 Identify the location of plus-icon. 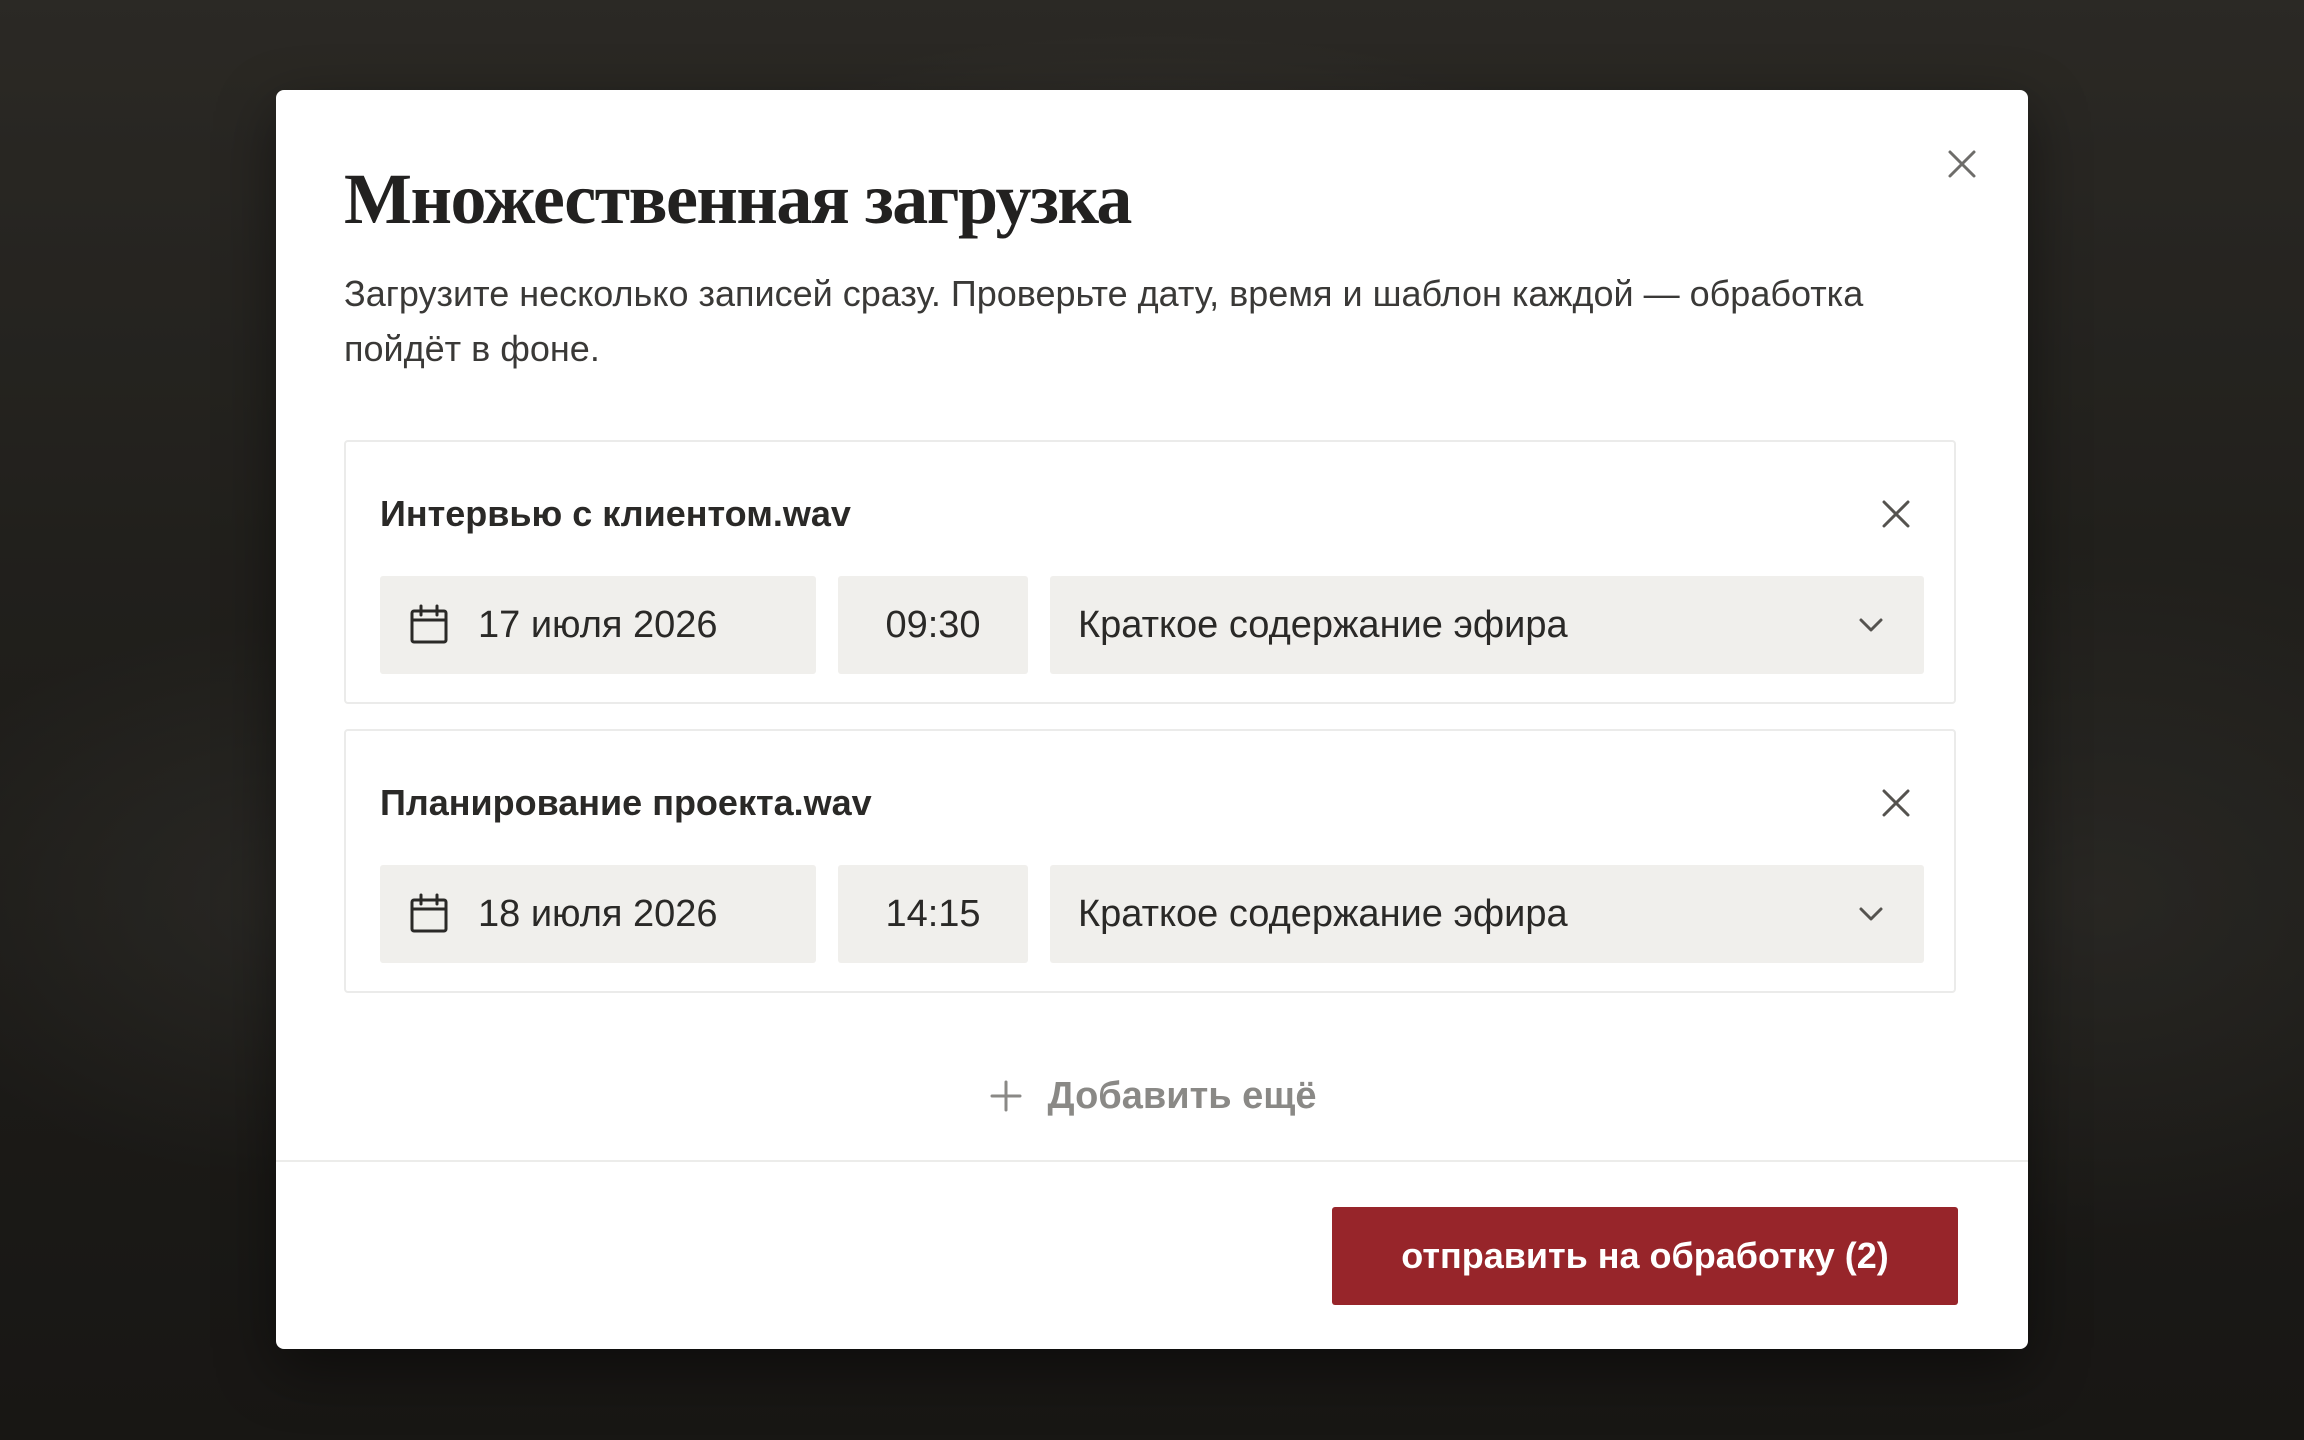
(1006, 1096).